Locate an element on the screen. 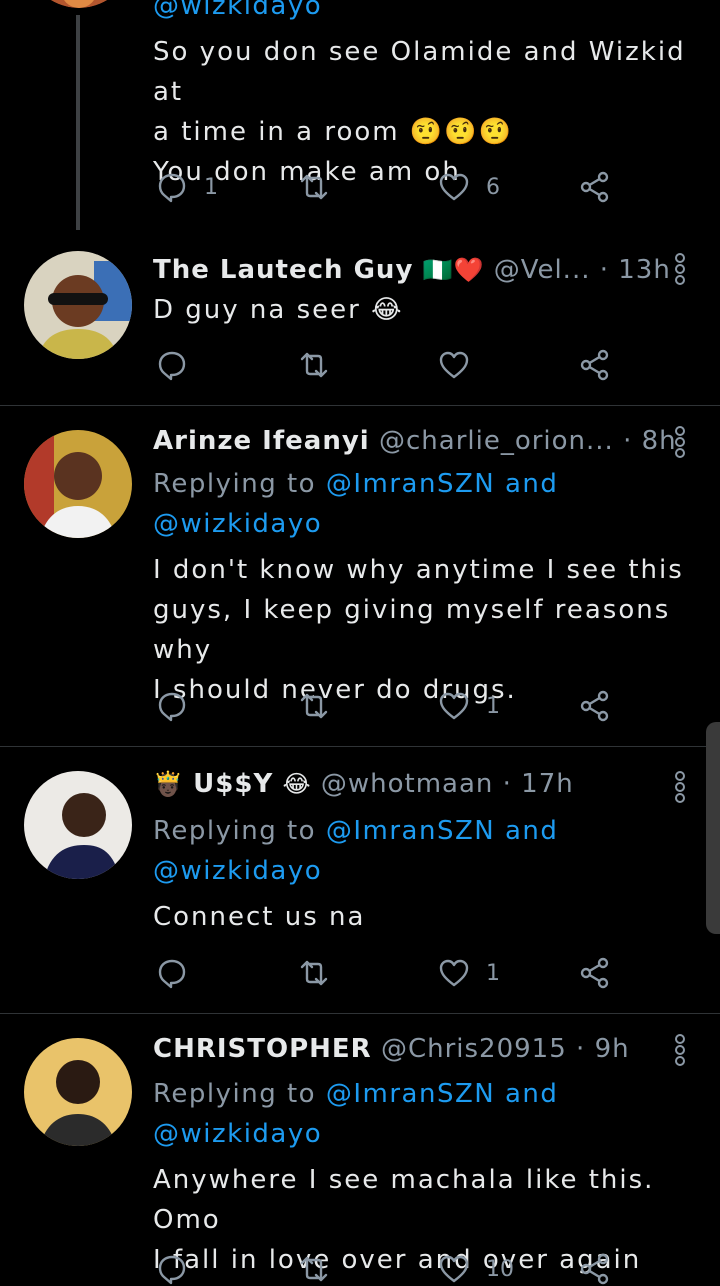 This screenshot has width=720, height=1286. tweet-text-line: Connect us na is located at coordinates (259, 917).